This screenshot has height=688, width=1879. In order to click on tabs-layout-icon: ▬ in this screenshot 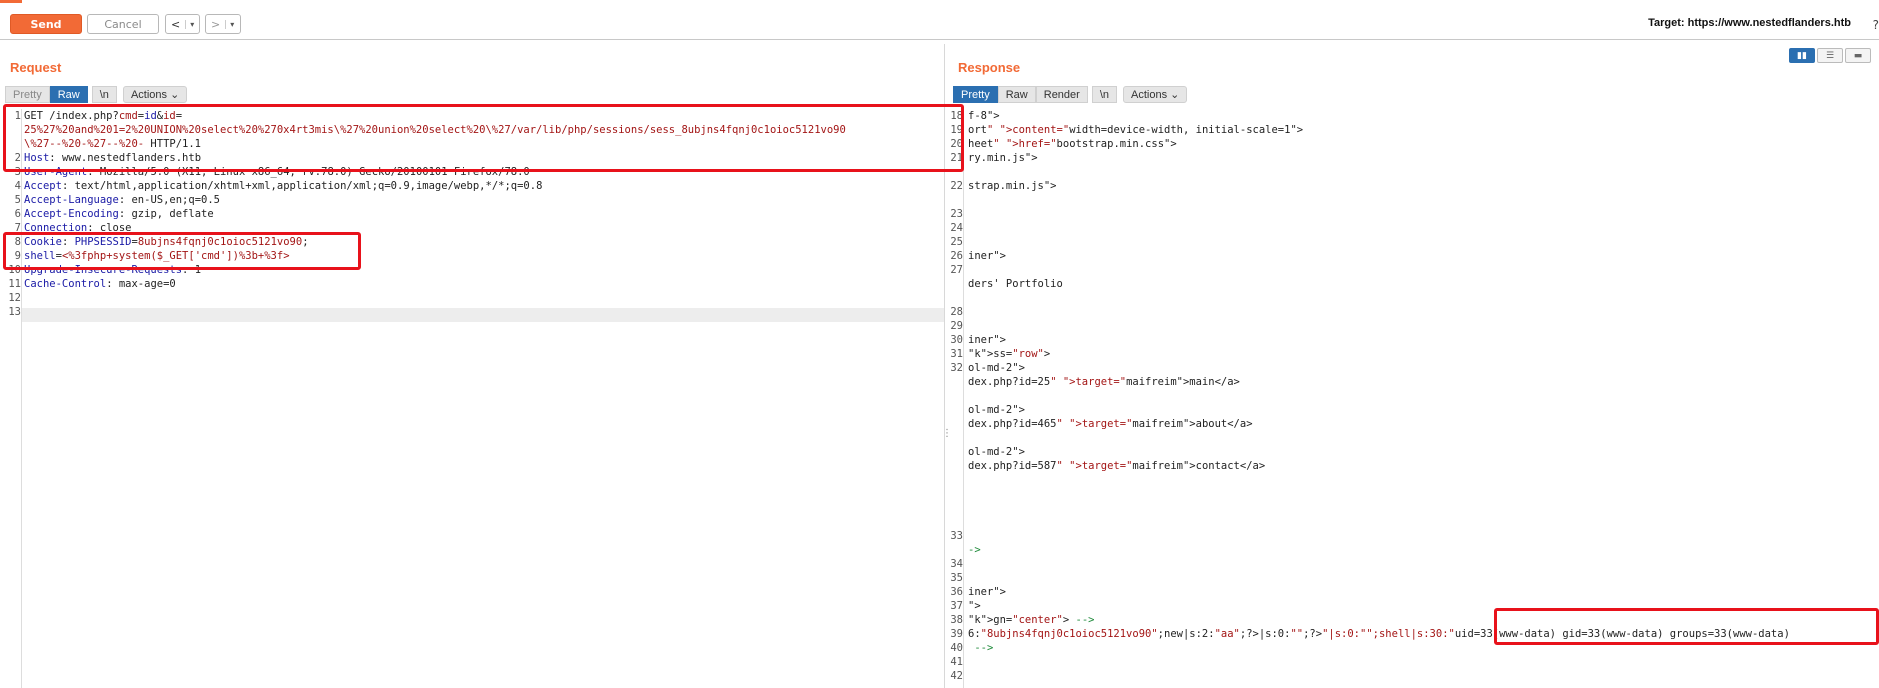, I will do `click(1858, 55)`.